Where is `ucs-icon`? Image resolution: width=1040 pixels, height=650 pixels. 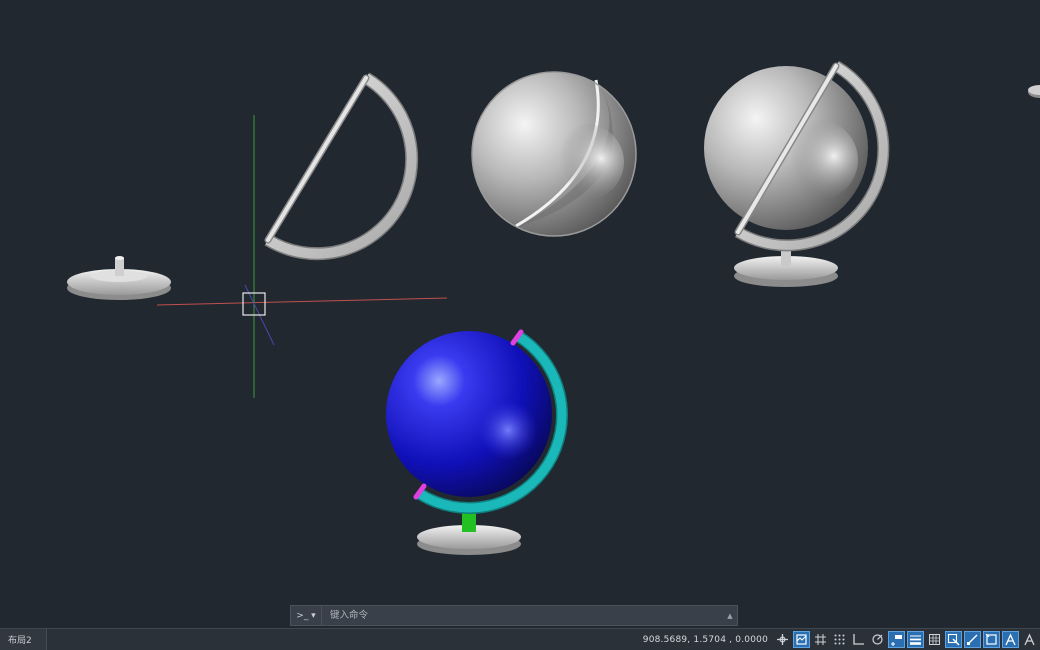
ucs-icon is located at coordinates (991, 639).